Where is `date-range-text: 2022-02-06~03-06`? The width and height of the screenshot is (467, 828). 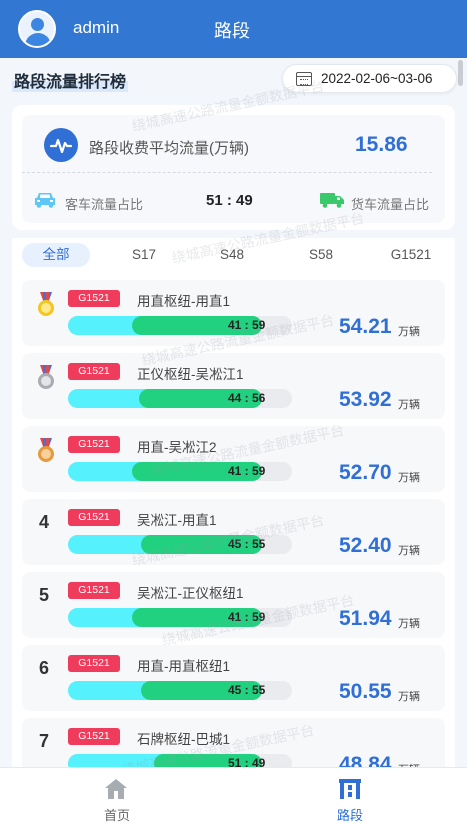
date-range-text: 2022-02-06~03-06 is located at coordinates (377, 78).